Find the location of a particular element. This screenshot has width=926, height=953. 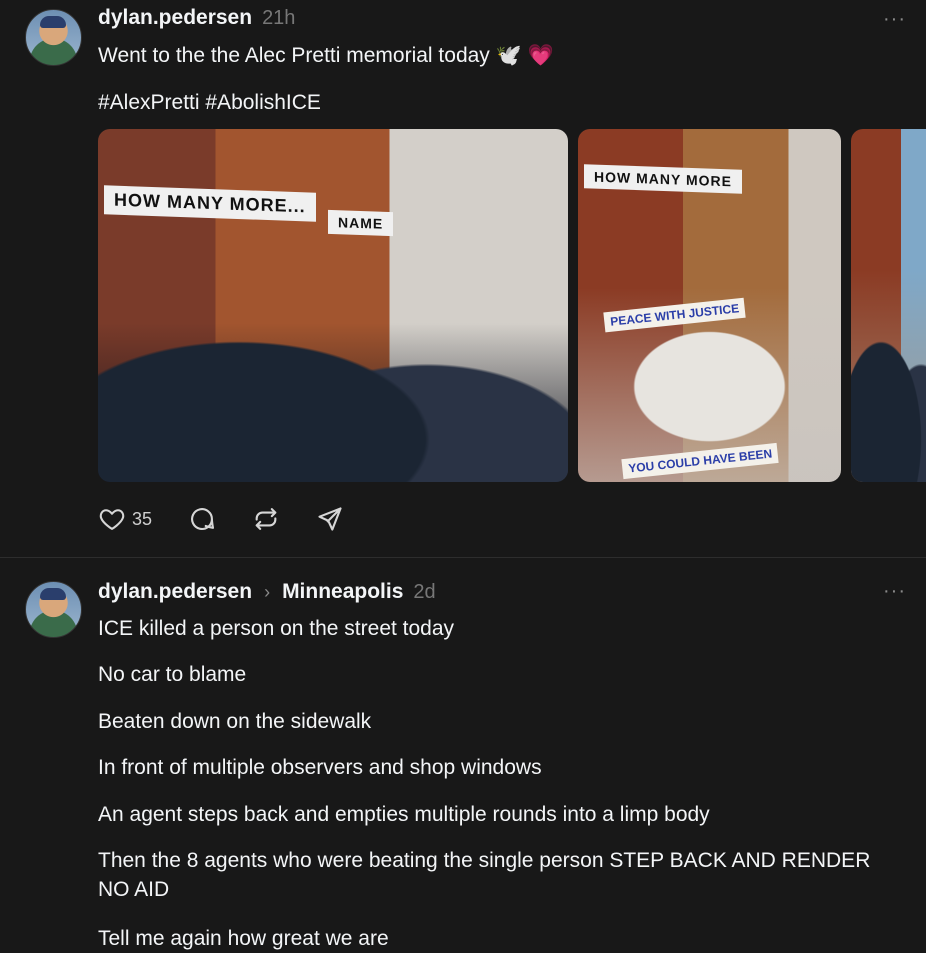

chevron-right-icon: › is located at coordinates (267, 592).